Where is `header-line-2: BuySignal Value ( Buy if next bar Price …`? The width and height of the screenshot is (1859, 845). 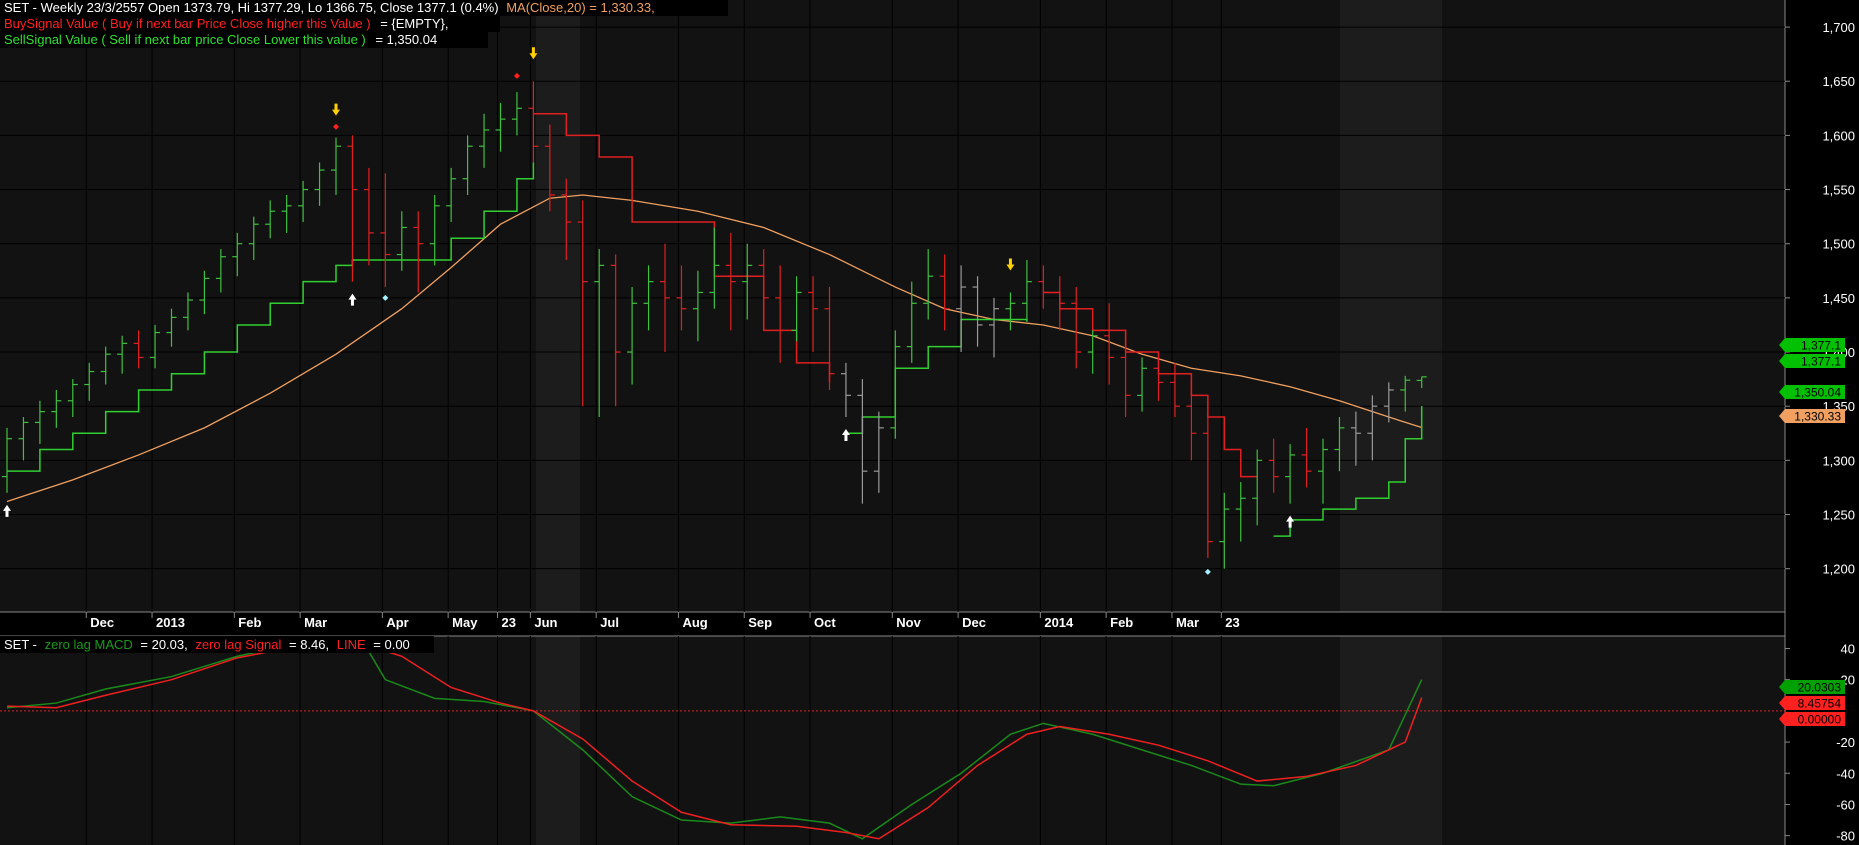 header-line-2: BuySignal Value ( Buy if next bar Price … is located at coordinates (226, 23).